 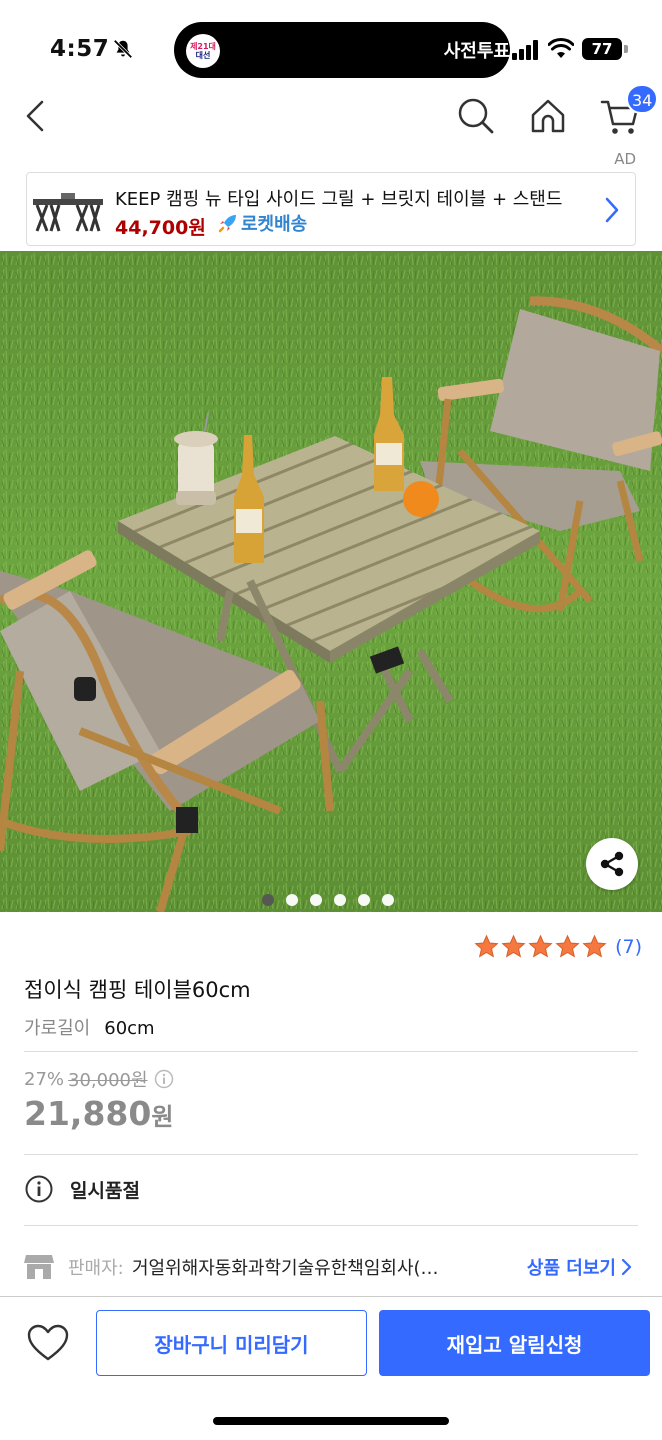 What do you see at coordinates (642, 99) in the screenshot?
I see `cart-count-badge: 34` at bounding box center [642, 99].